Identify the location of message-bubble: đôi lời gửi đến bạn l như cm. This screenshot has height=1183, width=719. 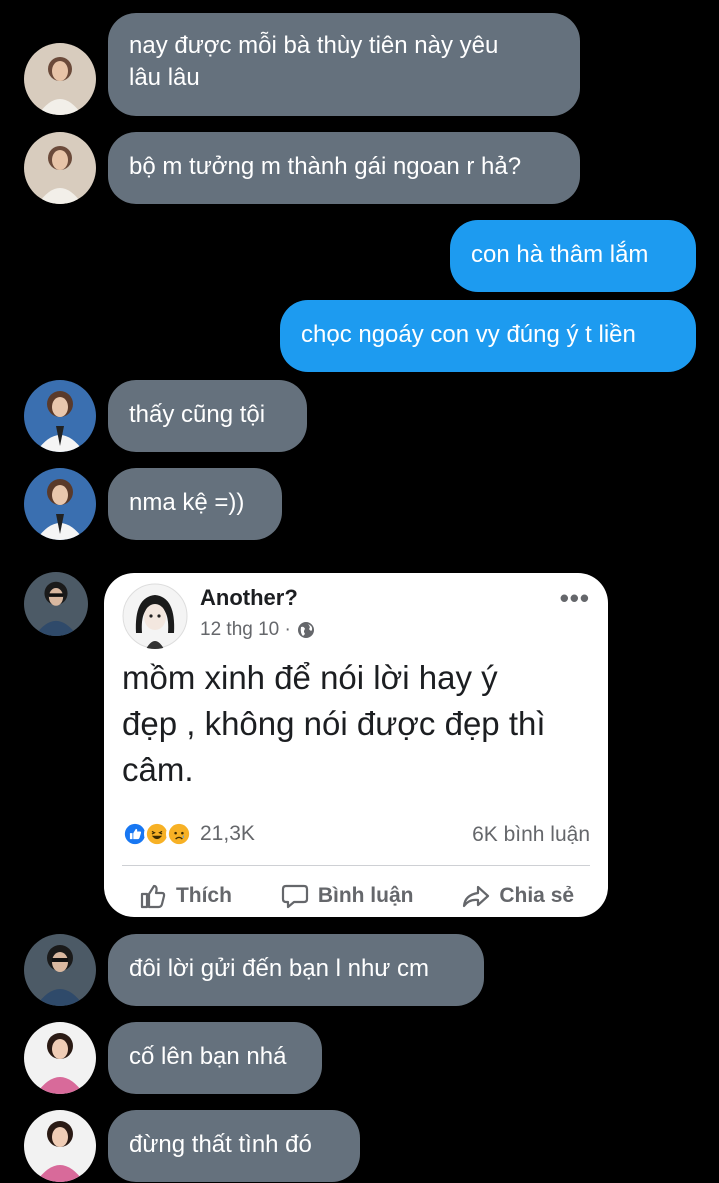
(296, 970).